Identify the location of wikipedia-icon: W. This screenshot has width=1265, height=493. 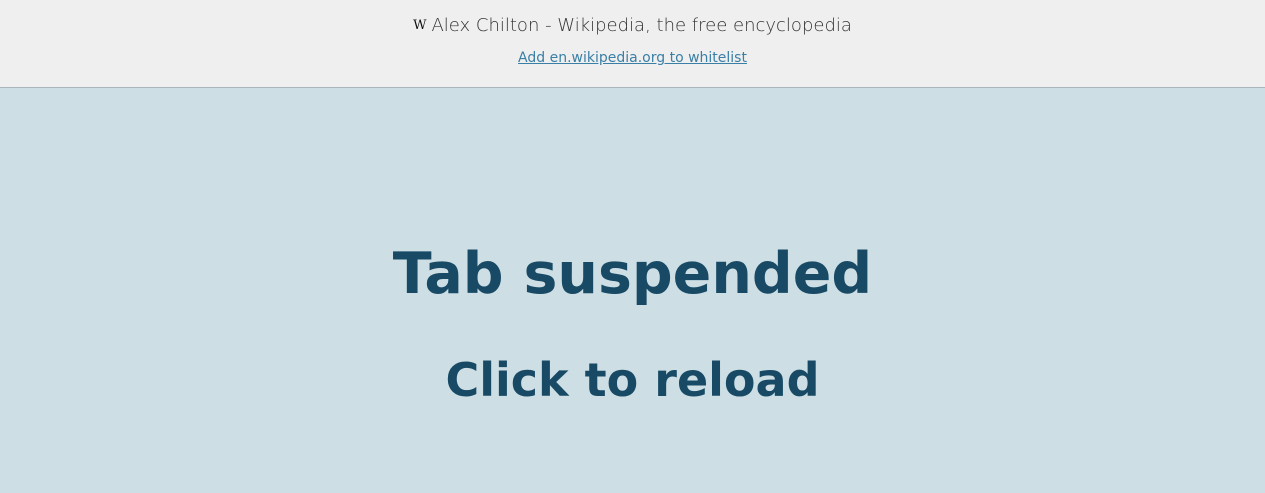
(419, 25).